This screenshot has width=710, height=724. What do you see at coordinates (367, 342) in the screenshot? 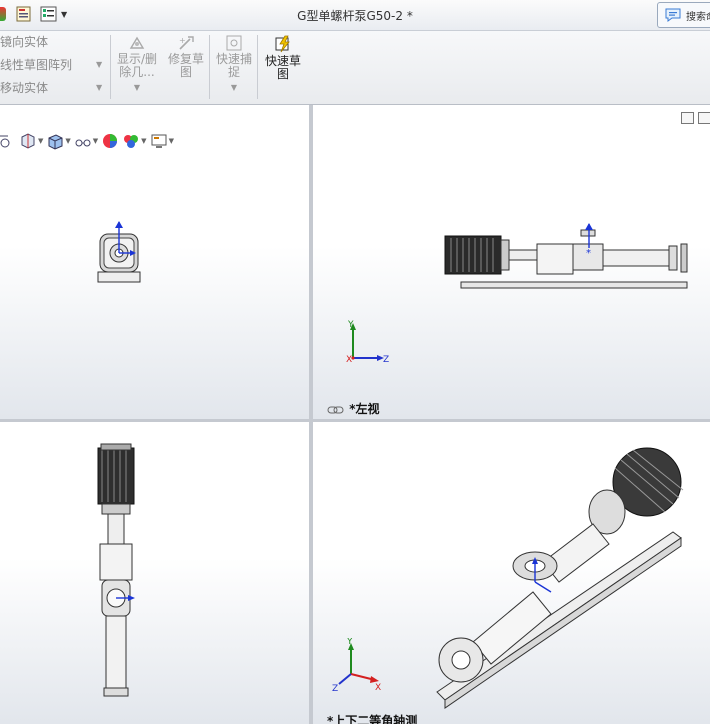
I see `coordinate-triad: Y Z X` at bounding box center [367, 342].